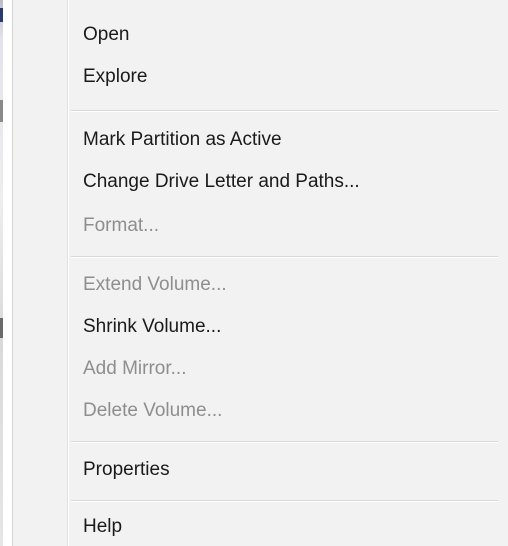  I want to click on menu-item-properties: Properties, so click(126, 470).